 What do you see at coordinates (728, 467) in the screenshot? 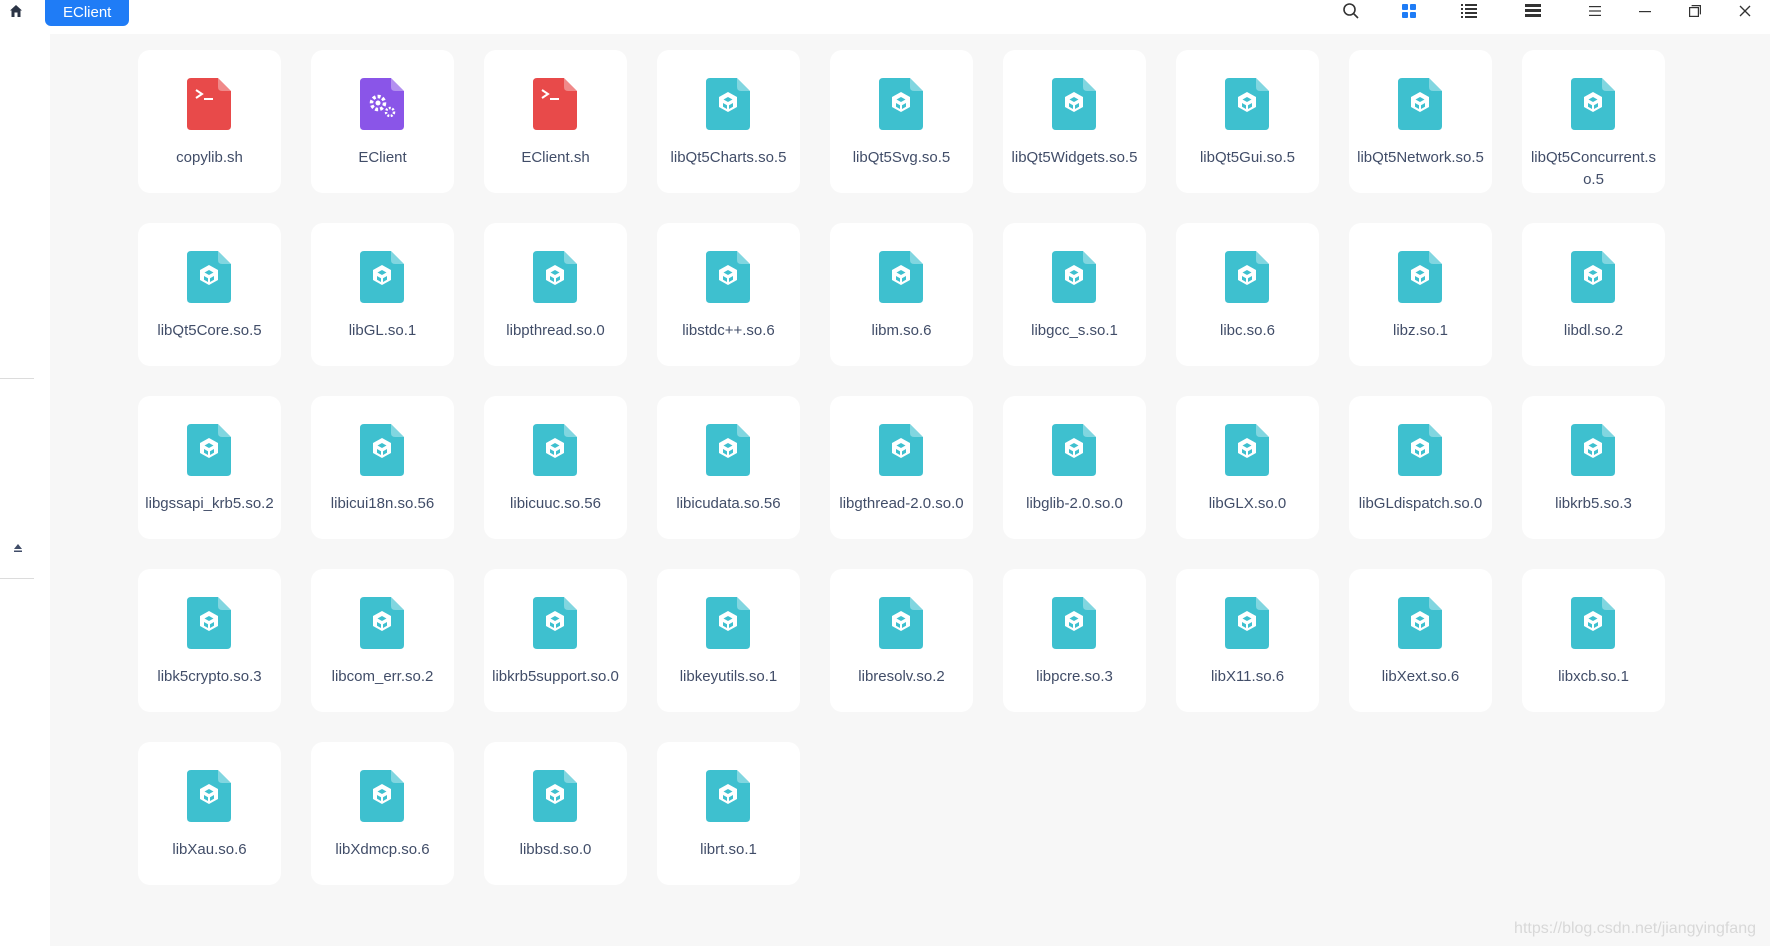
I see `file-tile: libicudata.so.56` at bounding box center [728, 467].